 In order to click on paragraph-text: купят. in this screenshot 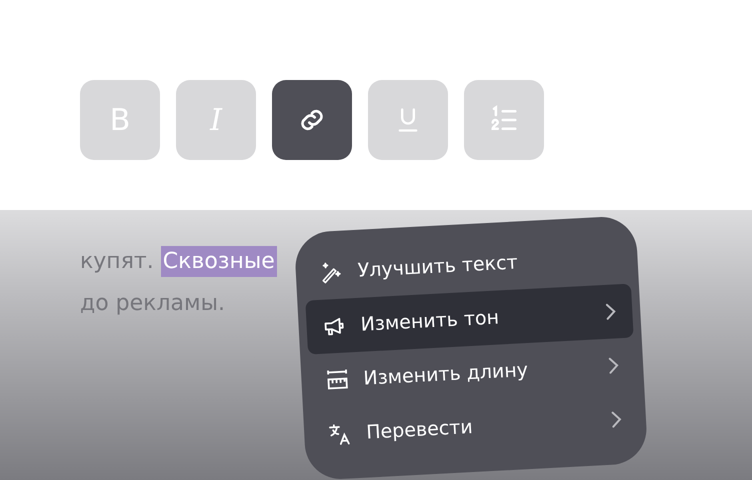, I will do `click(117, 261)`.